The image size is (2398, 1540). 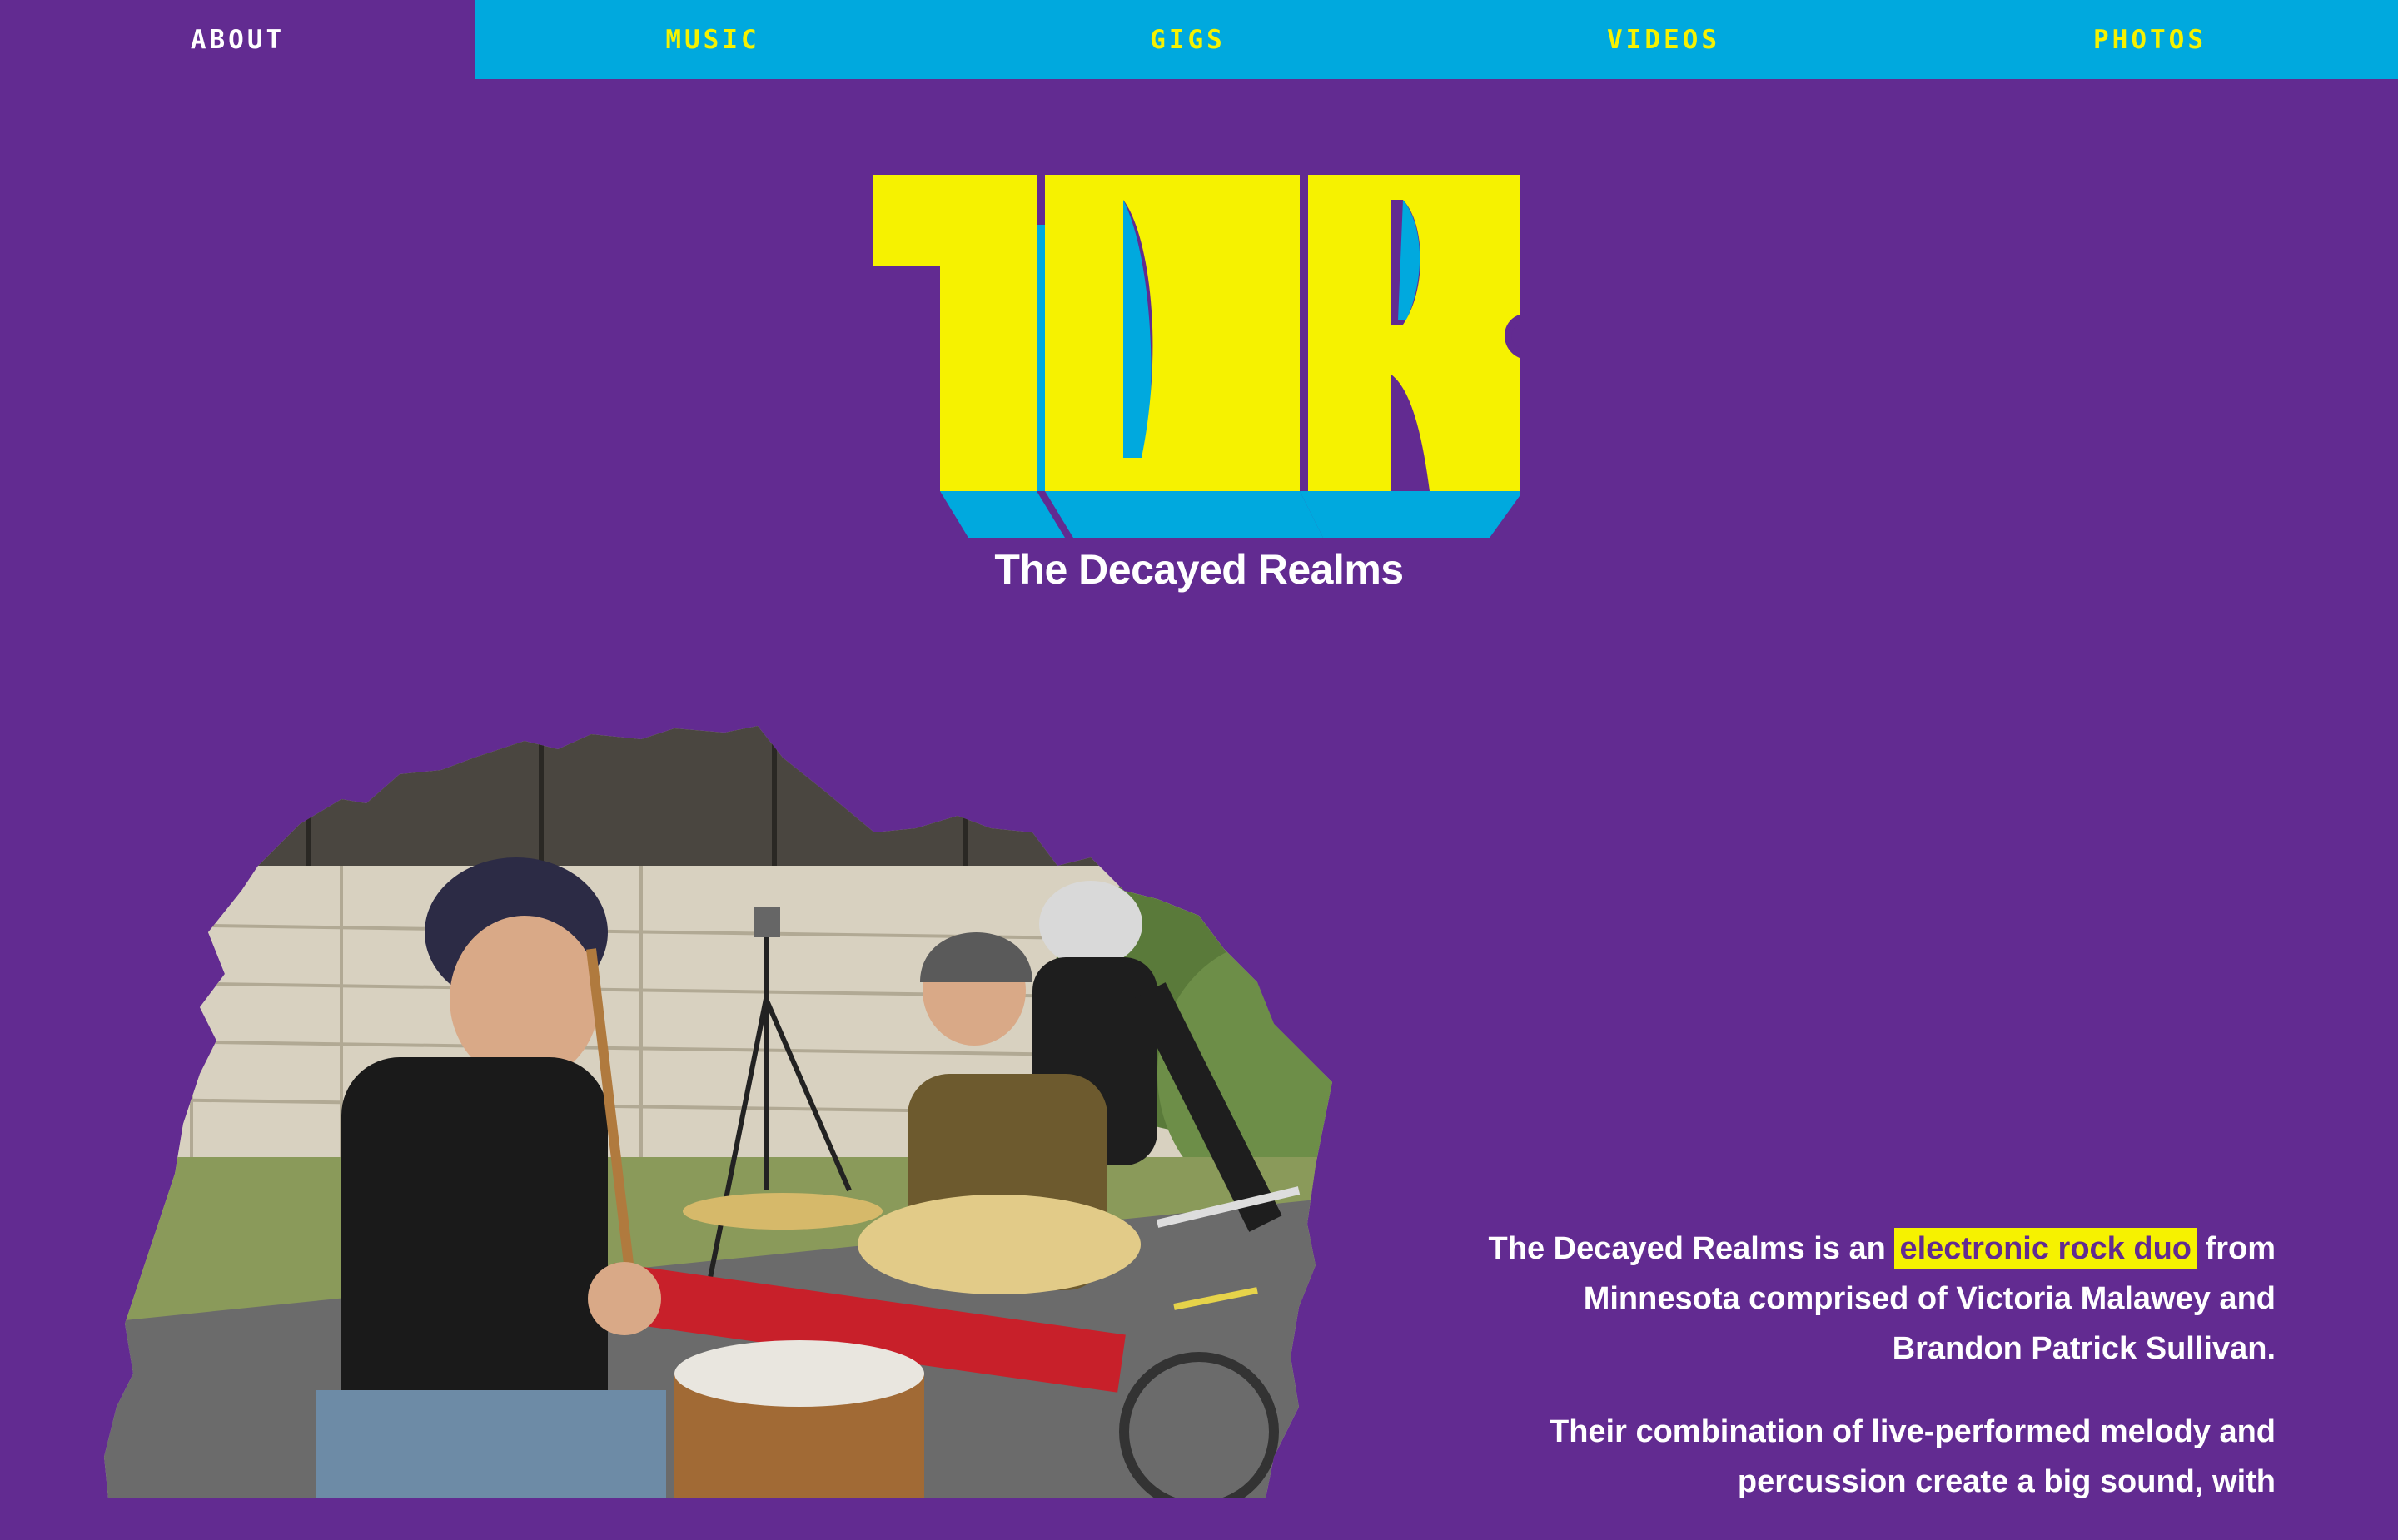 I want to click on nav-item-about: ABOUT, so click(x=237, y=40).